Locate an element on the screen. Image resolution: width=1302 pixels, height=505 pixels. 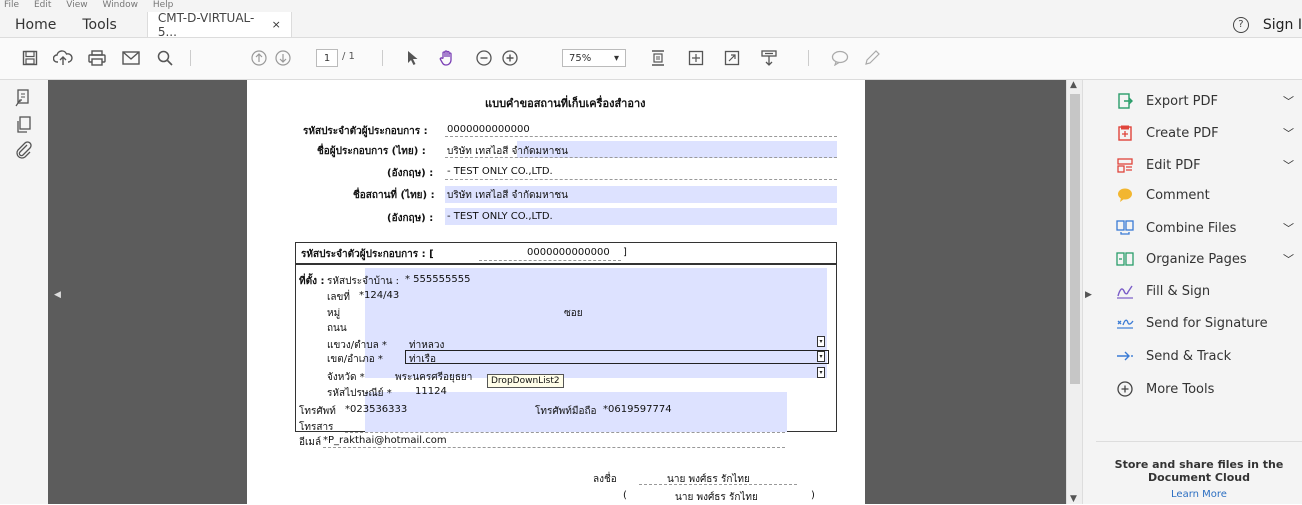
mobile-value: *0619597774 is located at coordinates (637, 409).